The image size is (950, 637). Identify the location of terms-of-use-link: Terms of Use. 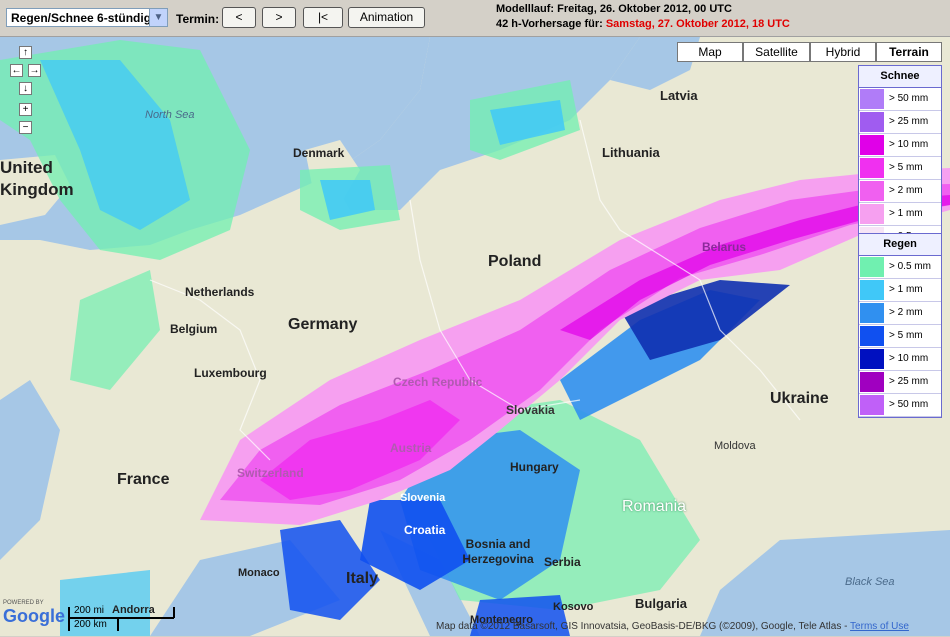
(879, 626).